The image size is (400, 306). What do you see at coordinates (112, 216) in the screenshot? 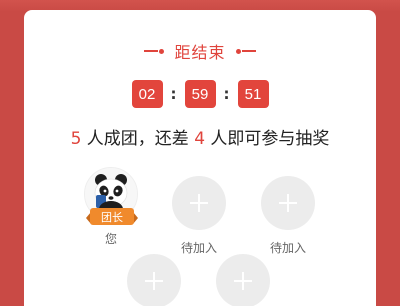
I see `leader-badge: 团长` at bounding box center [112, 216].